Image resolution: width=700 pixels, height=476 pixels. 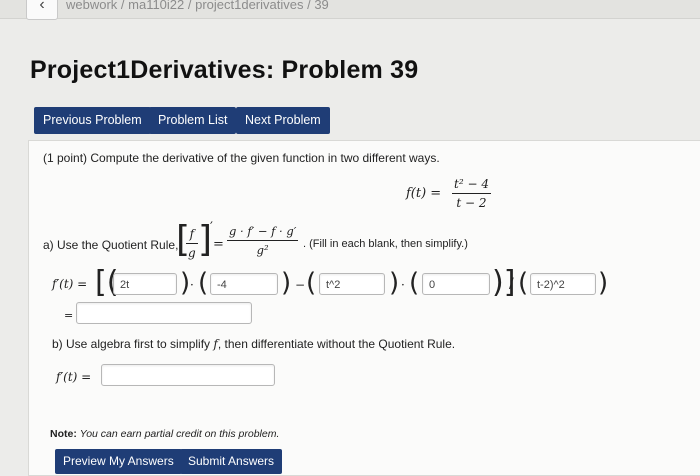 What do you see at coordinates (563, 284) in the screenshot?
I see `answer-blank-5: t-2)^2` at bounding box center [563, 284].